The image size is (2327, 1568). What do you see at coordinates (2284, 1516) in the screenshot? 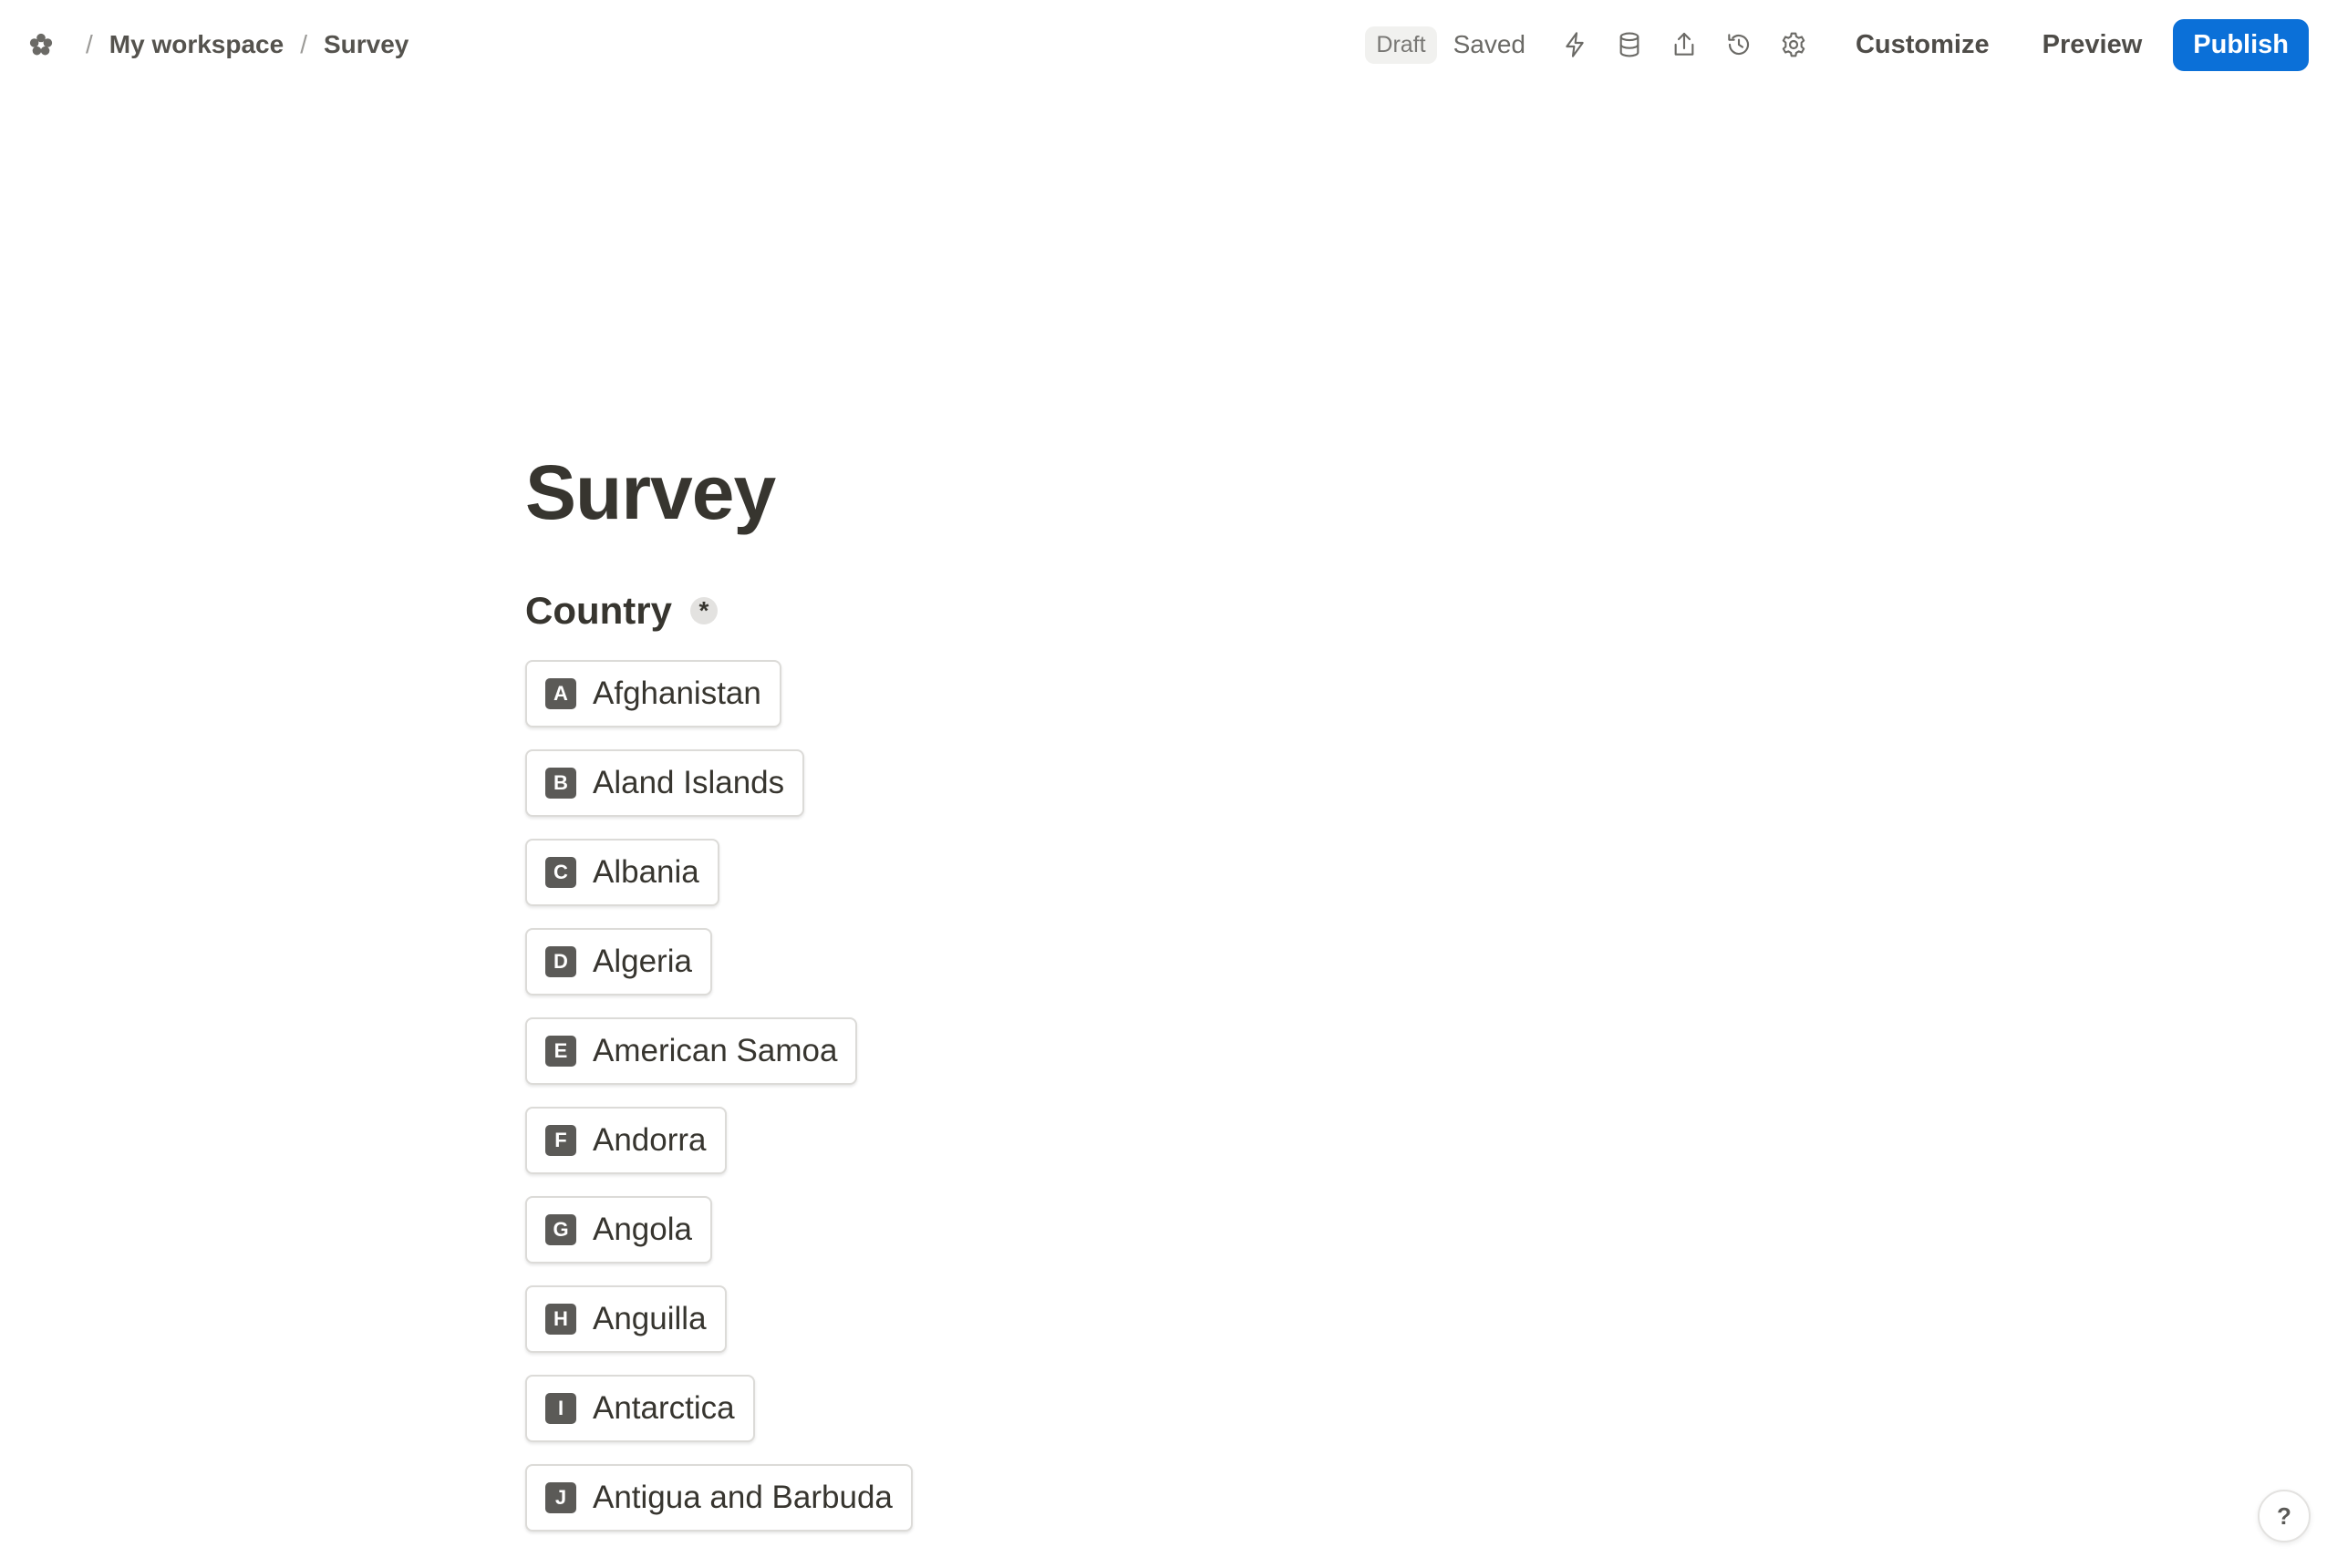
I see `help-button: ?` at bounding box center [2284, 1516].